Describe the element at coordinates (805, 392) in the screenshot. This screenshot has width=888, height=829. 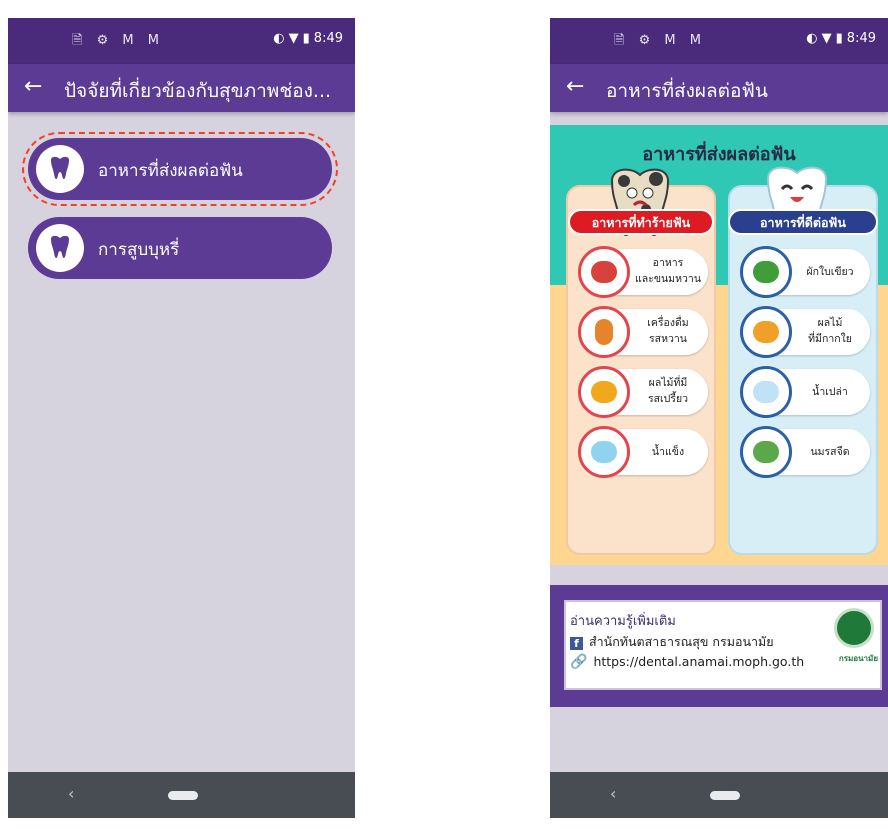
I see `list-item: น้ำเปล่า` at that location.